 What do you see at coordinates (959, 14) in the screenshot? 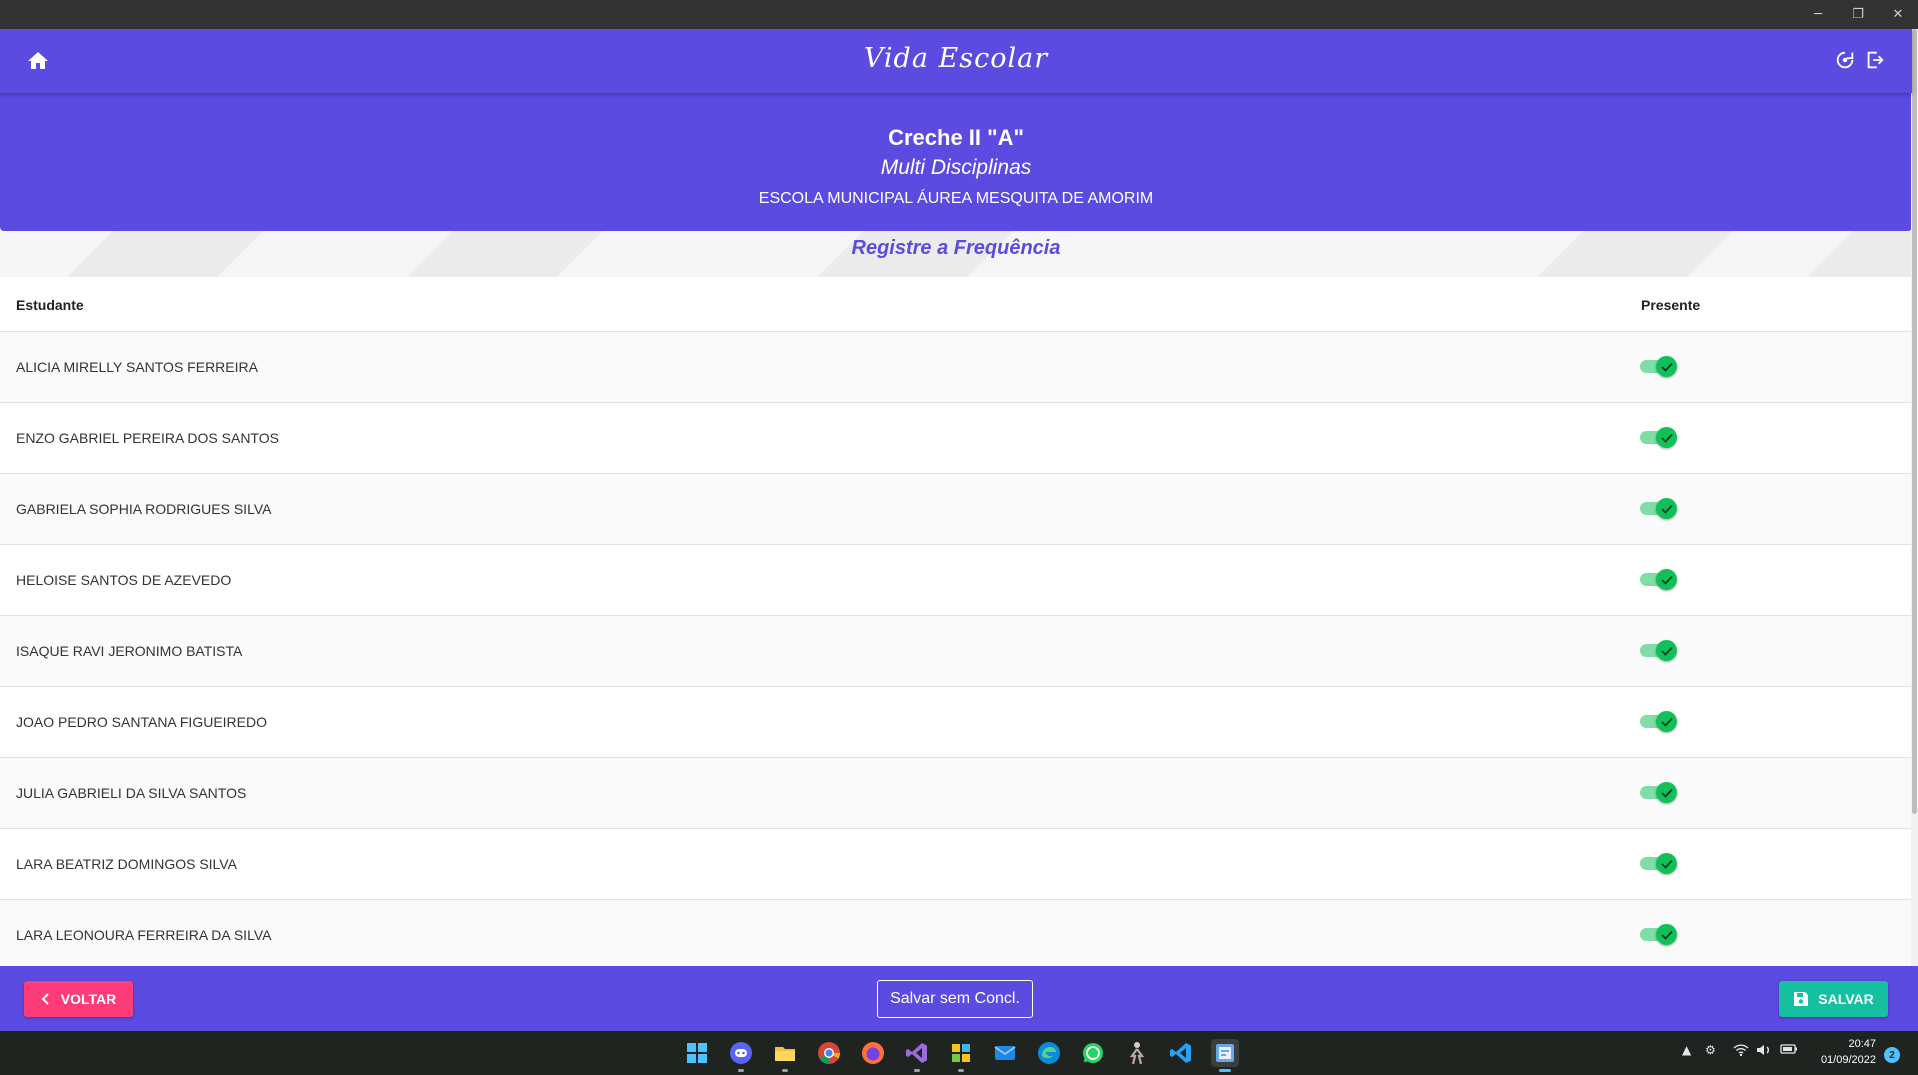
I see `window-titlebar: ─ ❐ ✕` at bounding box center [959, 14].